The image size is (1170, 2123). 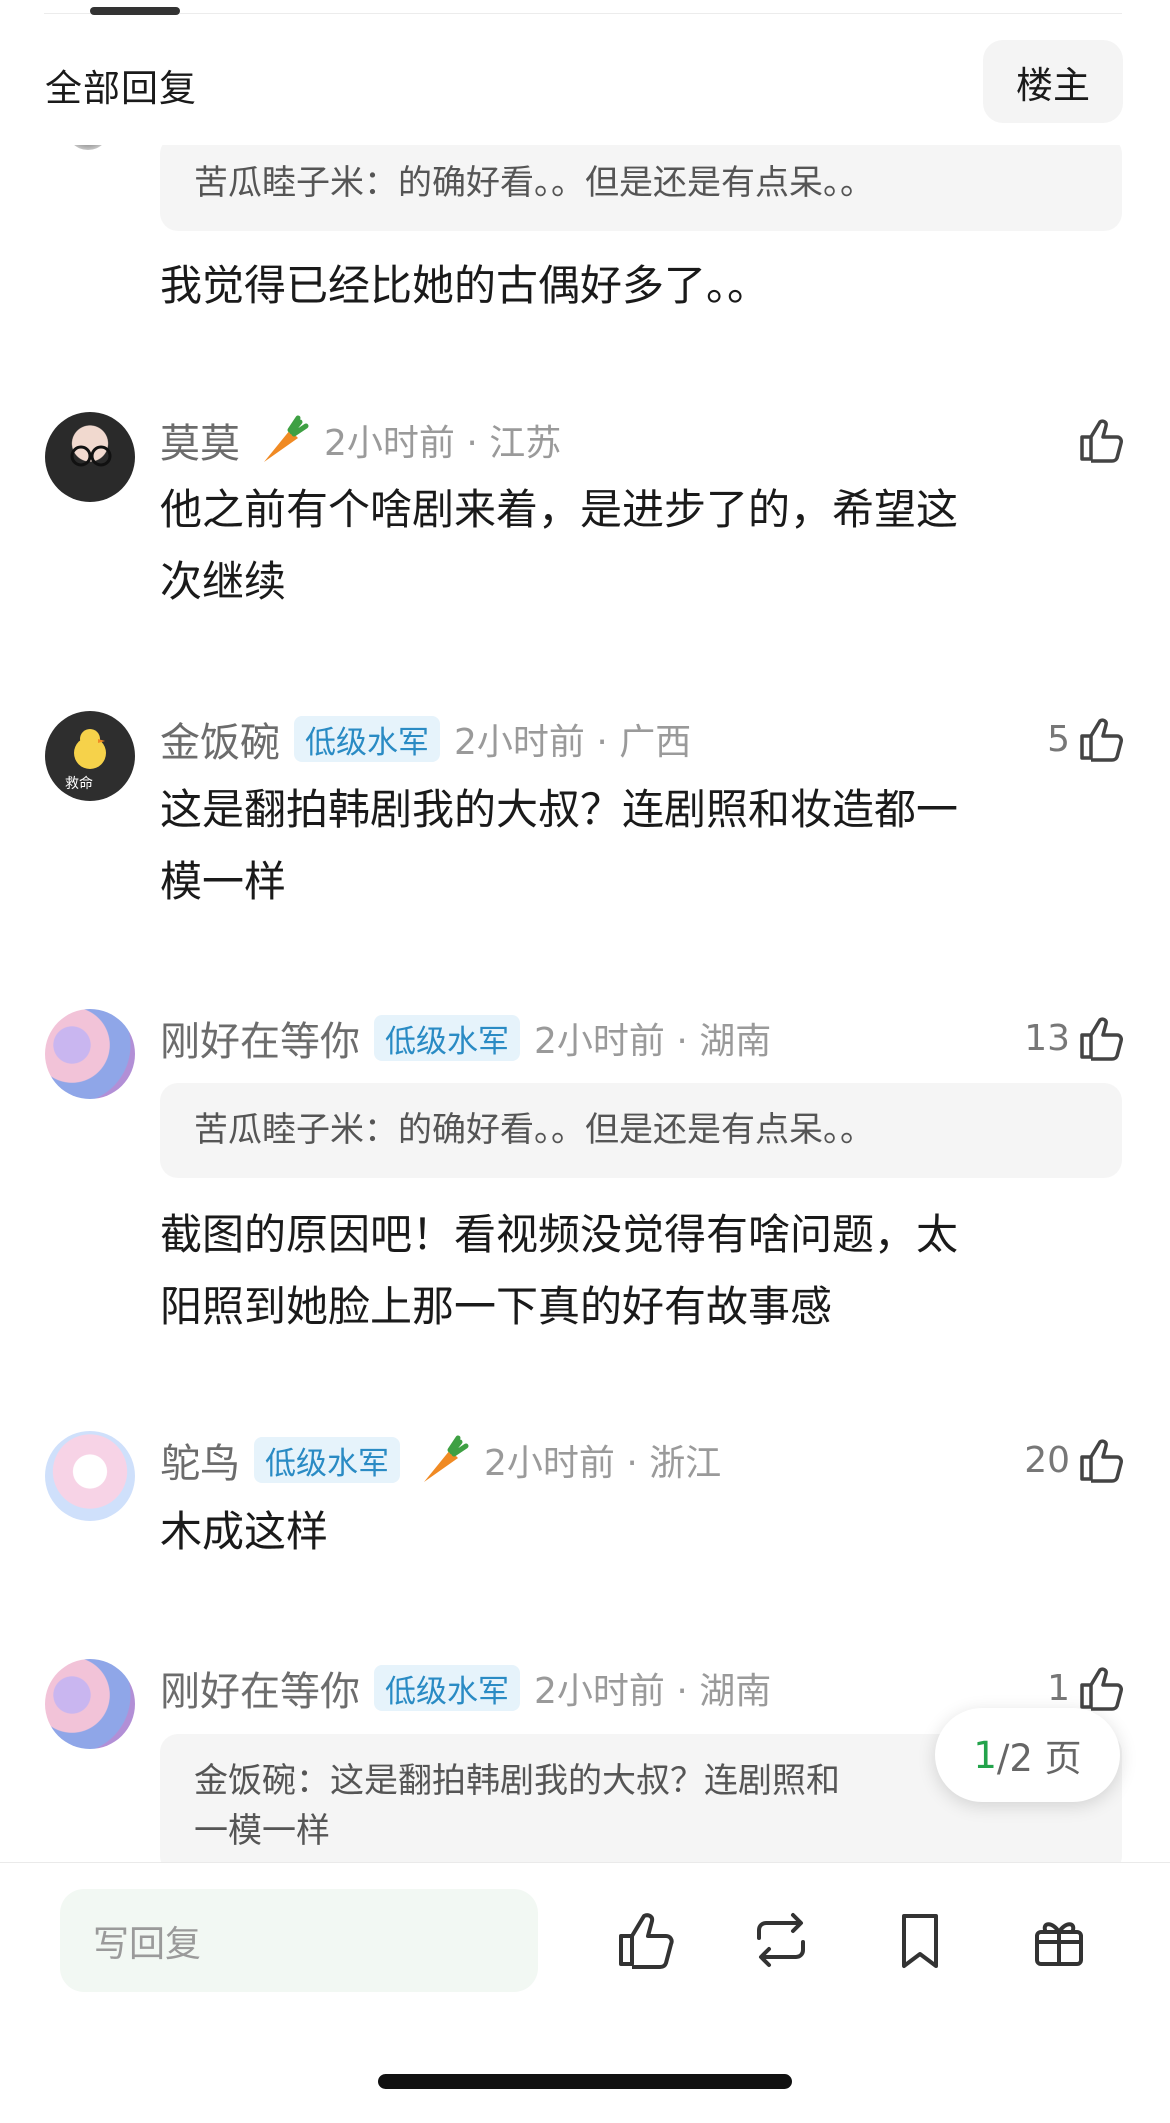 What do you see at coordinates (223, 581) in the screenshot?
I see `comment-text-line: 次继续` at bounding box center [223, 581].